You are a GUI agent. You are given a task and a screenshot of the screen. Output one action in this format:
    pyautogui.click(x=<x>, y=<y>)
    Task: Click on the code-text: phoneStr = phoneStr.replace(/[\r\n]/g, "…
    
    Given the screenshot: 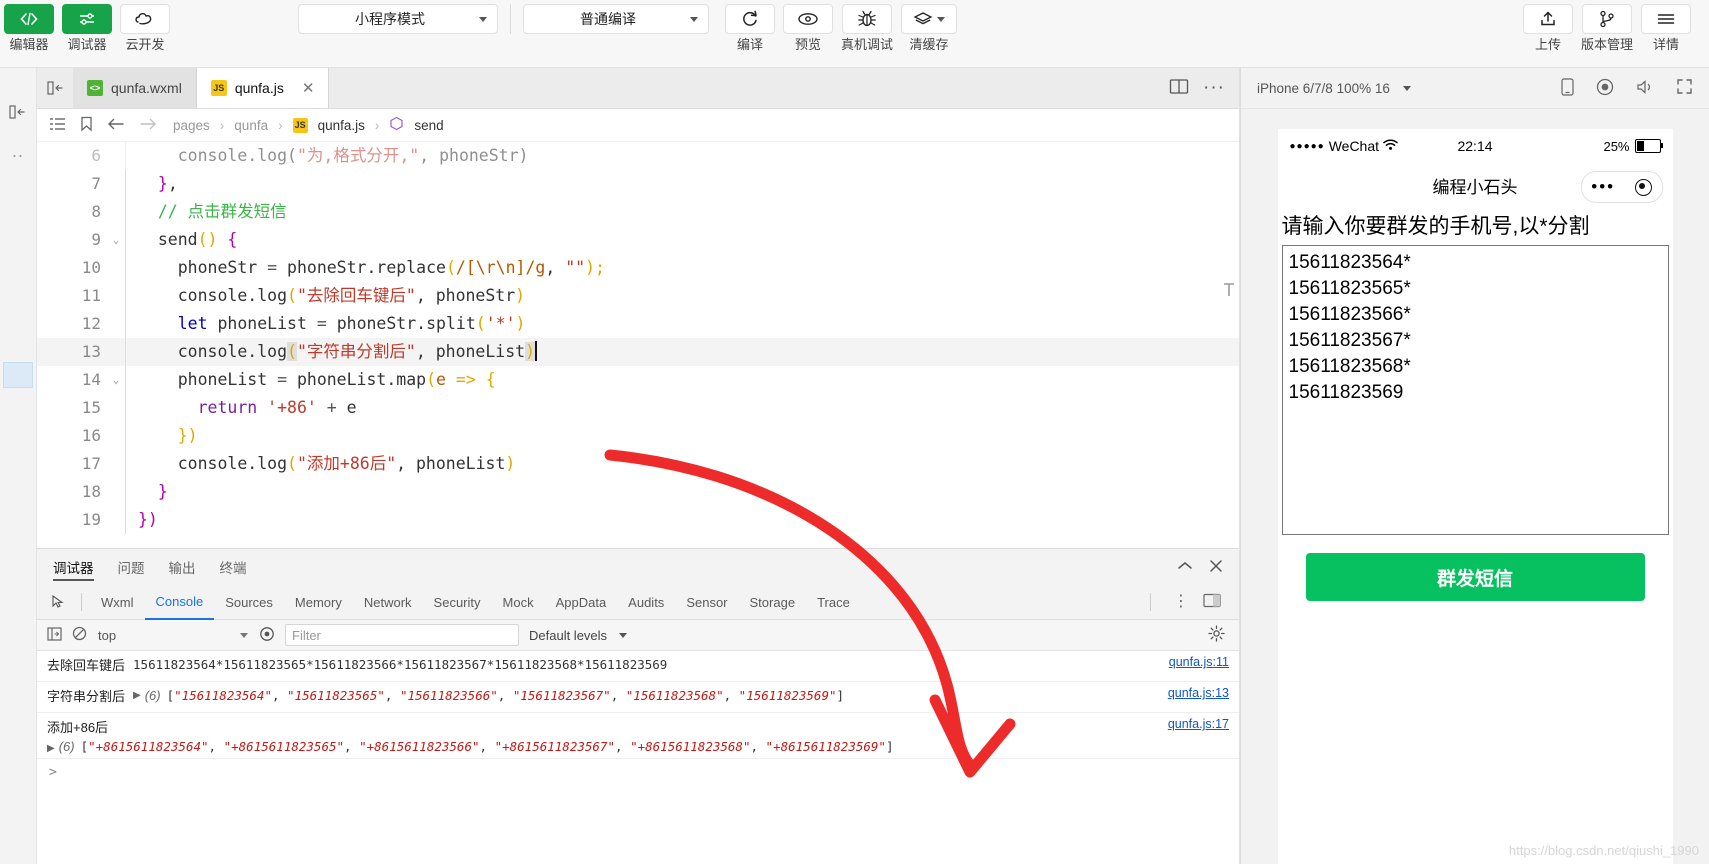 What is the action you would take?
    pyautogui.click(x=365, y=268)
    